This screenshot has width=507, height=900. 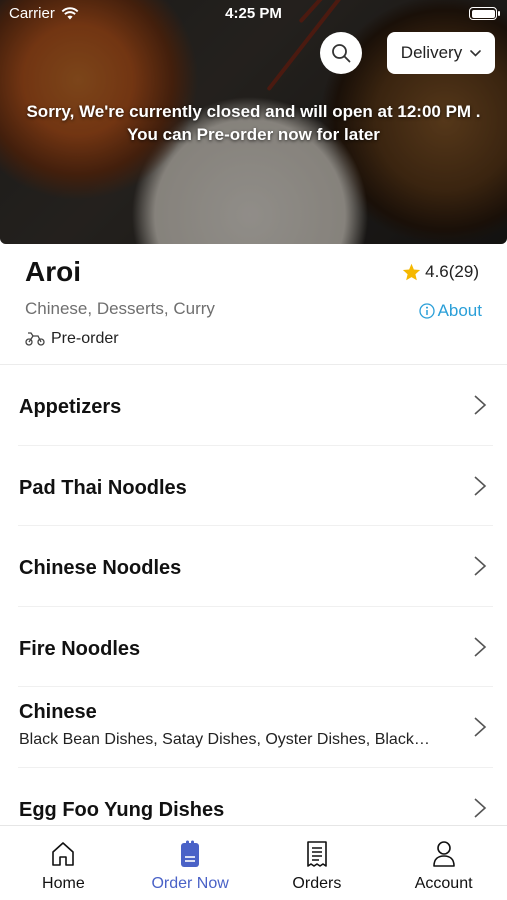 I want to click on about-link: About, so click(x=450, y=311).